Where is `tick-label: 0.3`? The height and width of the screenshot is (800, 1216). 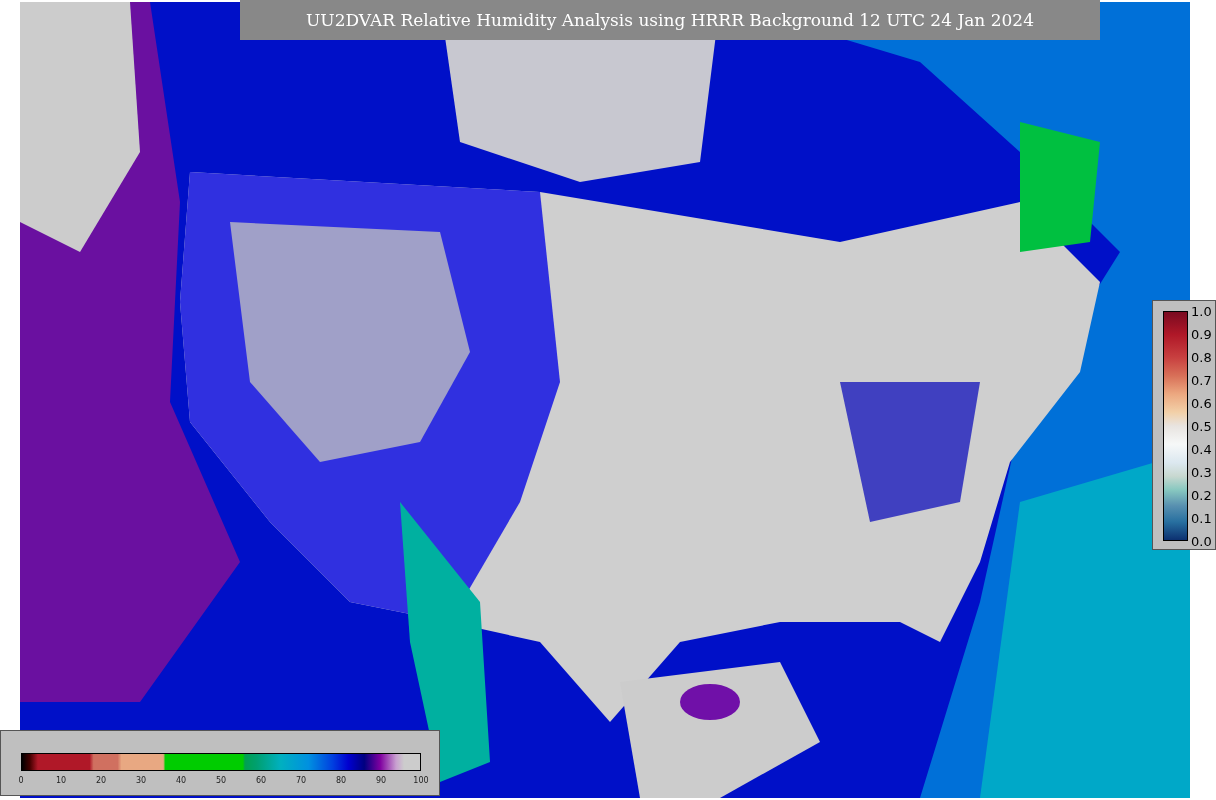
tick-label: 0.3 is located at coordinates (1201, 472).